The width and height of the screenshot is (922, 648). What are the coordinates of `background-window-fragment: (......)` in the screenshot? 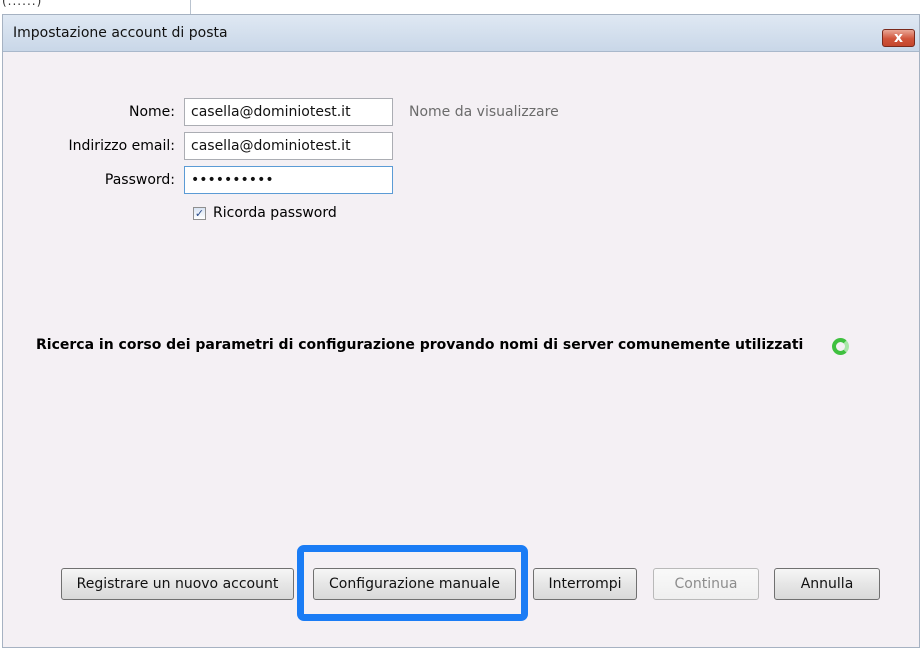 It's located at (95, 7).